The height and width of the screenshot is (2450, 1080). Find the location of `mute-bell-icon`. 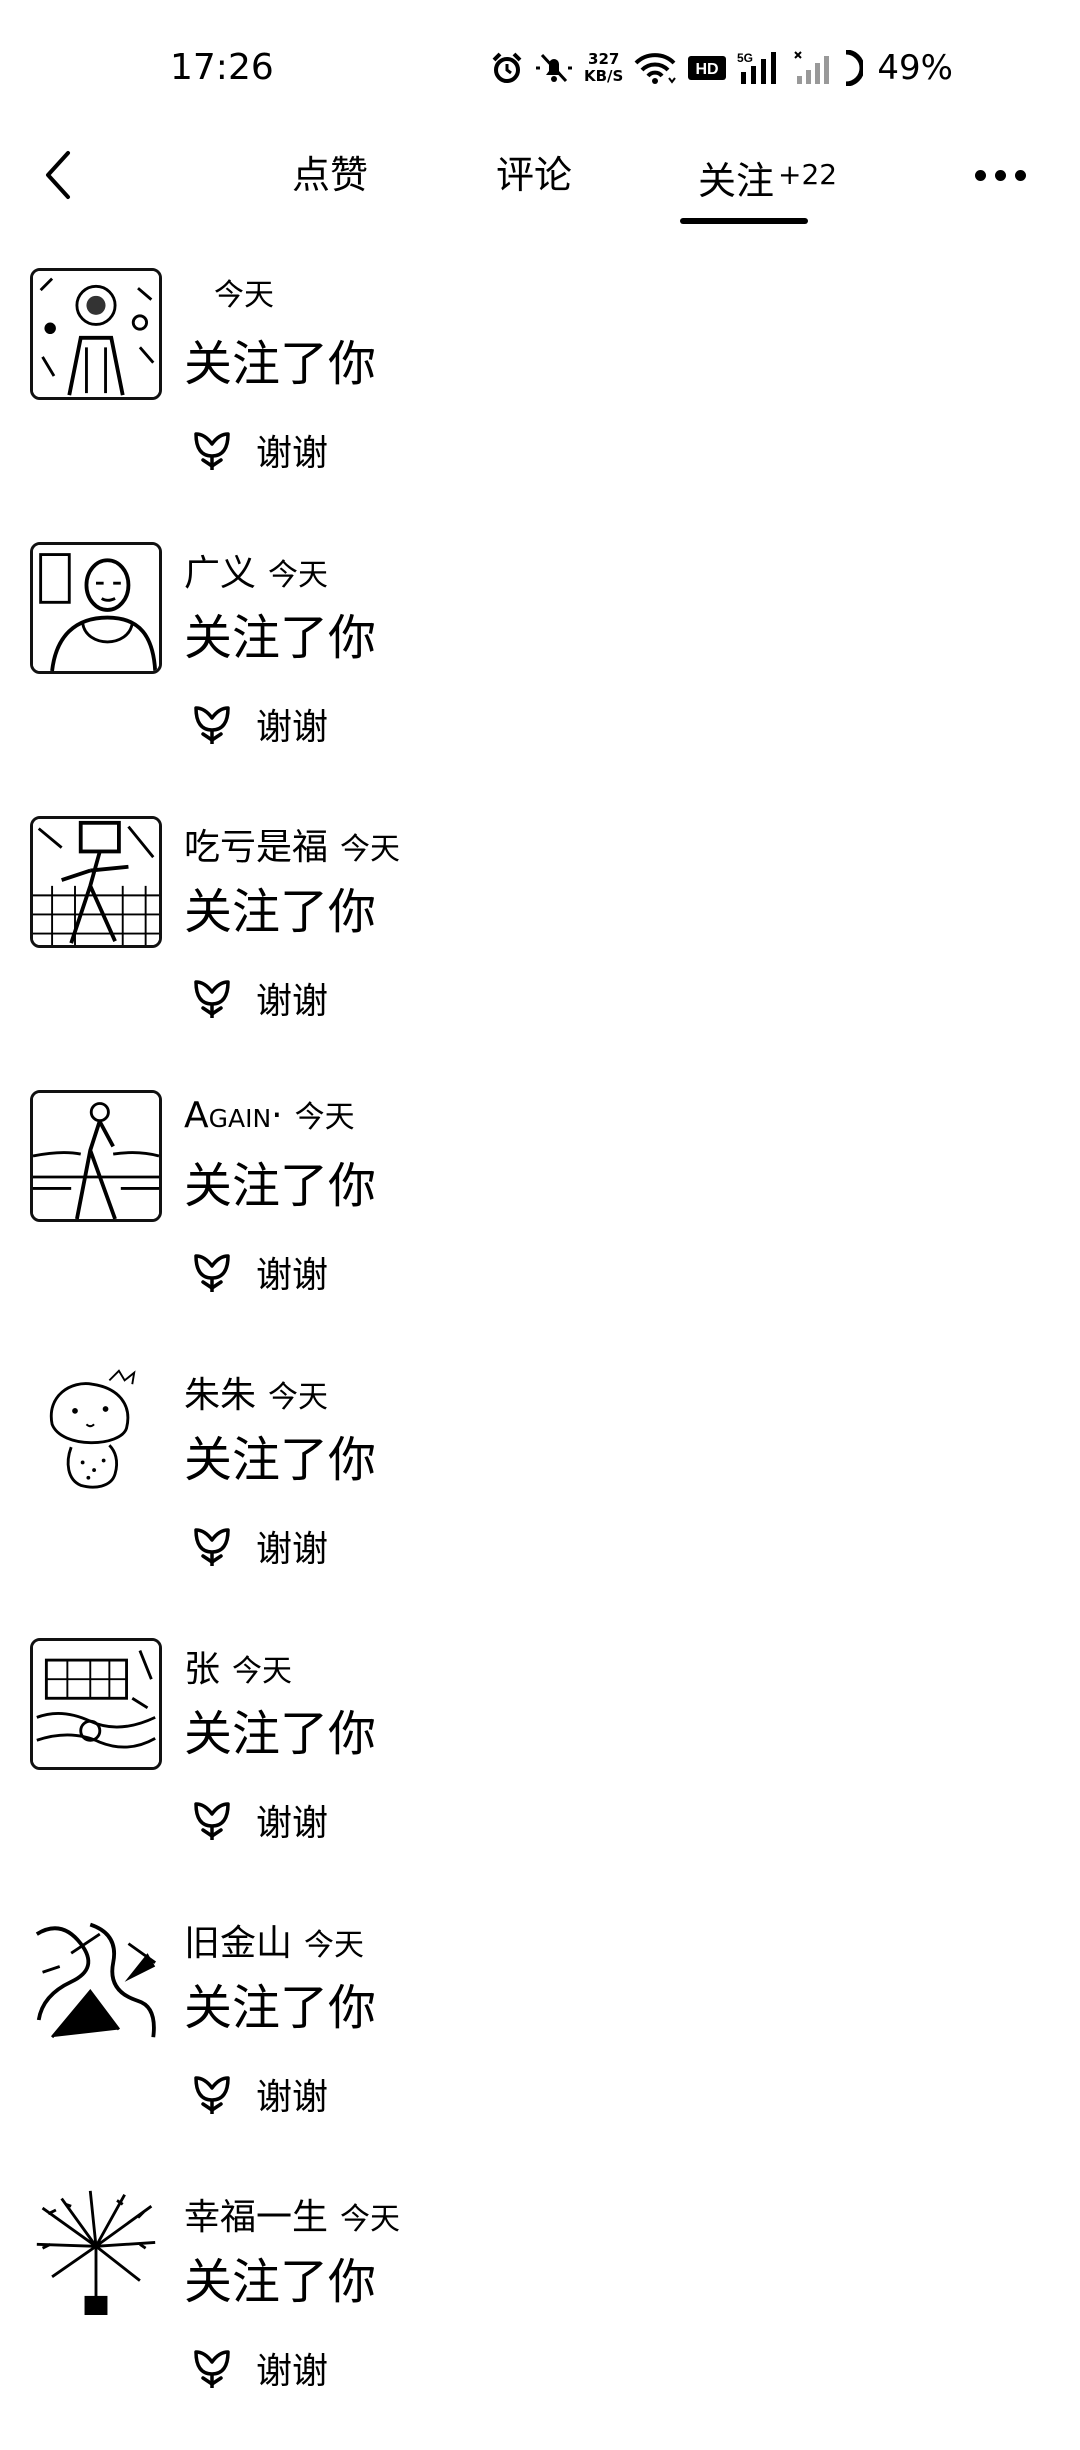

mute-bell-icon is located at coordinates (554, 68).